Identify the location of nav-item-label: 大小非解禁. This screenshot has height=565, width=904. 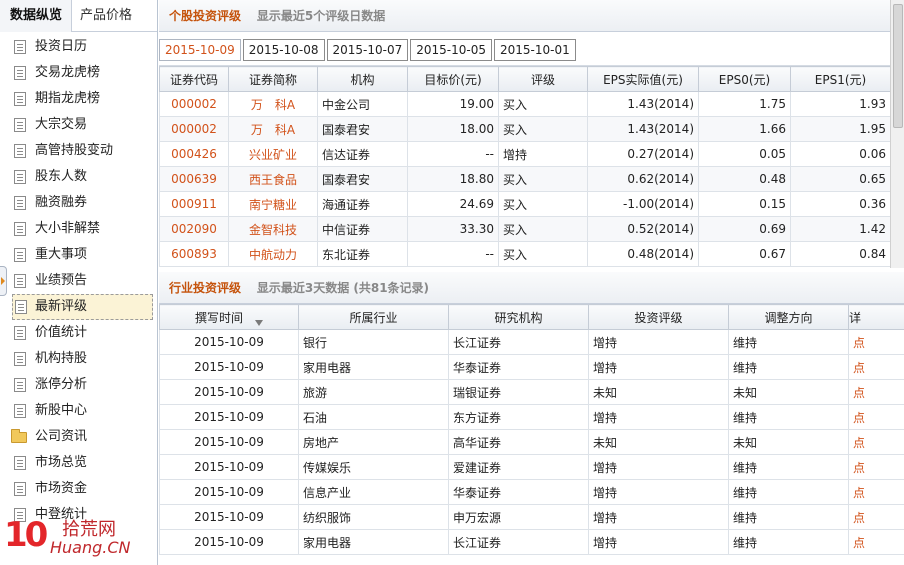
(68, 228).